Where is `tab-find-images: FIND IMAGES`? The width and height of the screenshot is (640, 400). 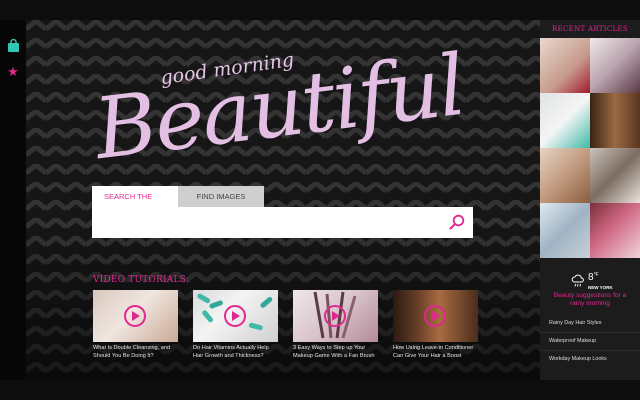
tab-find-images: FIND IMAGES is located at coordinates (221, 196).